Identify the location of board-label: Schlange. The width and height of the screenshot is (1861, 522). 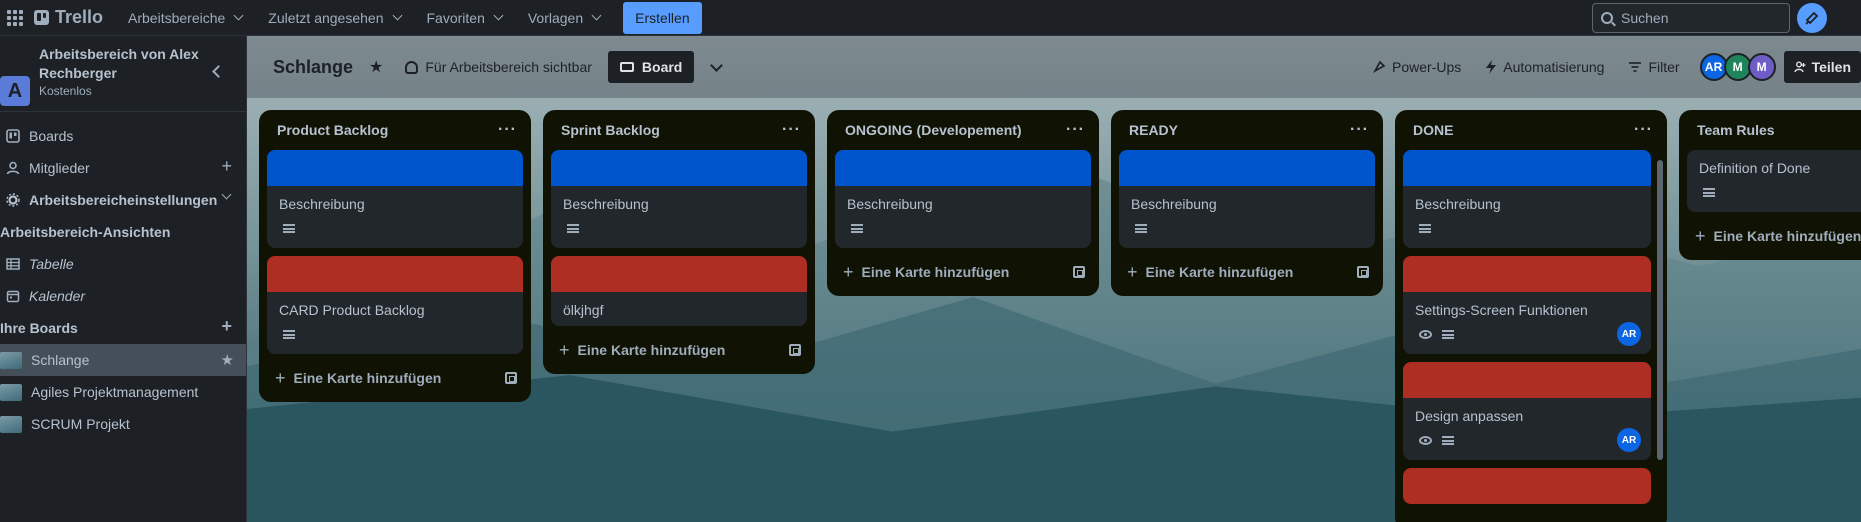
(60, 360).